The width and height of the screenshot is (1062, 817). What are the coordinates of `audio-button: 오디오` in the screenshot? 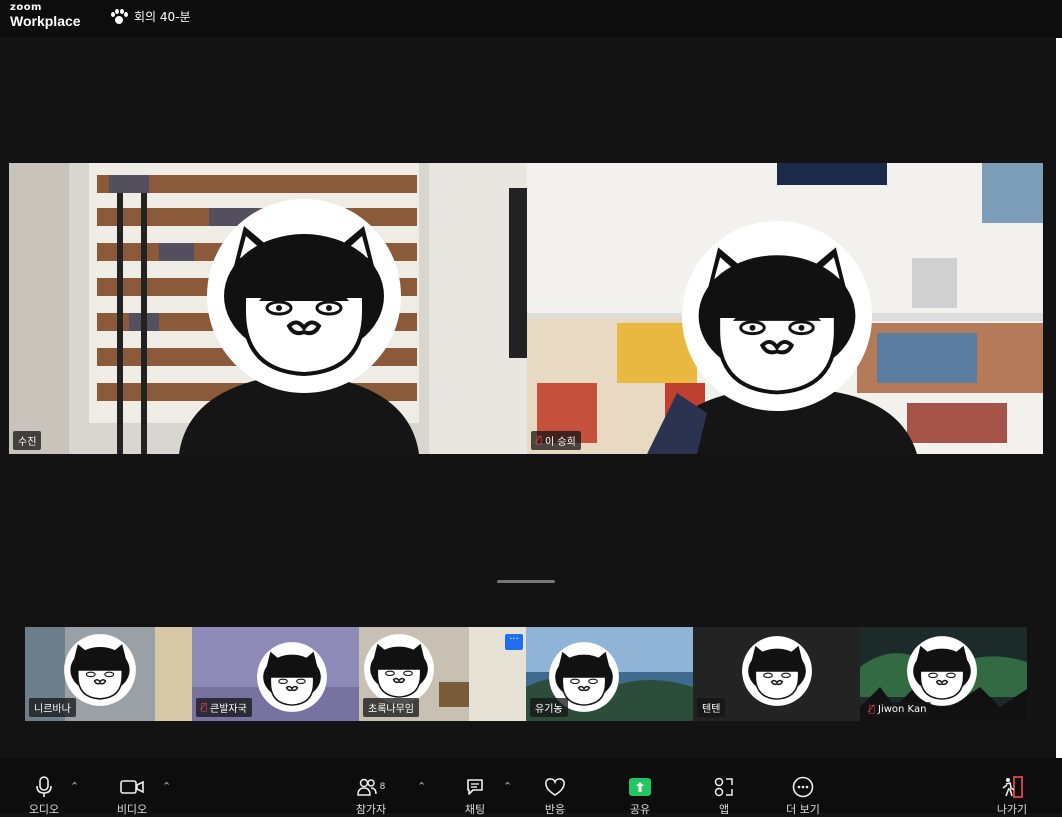 It's located at (44, 796).